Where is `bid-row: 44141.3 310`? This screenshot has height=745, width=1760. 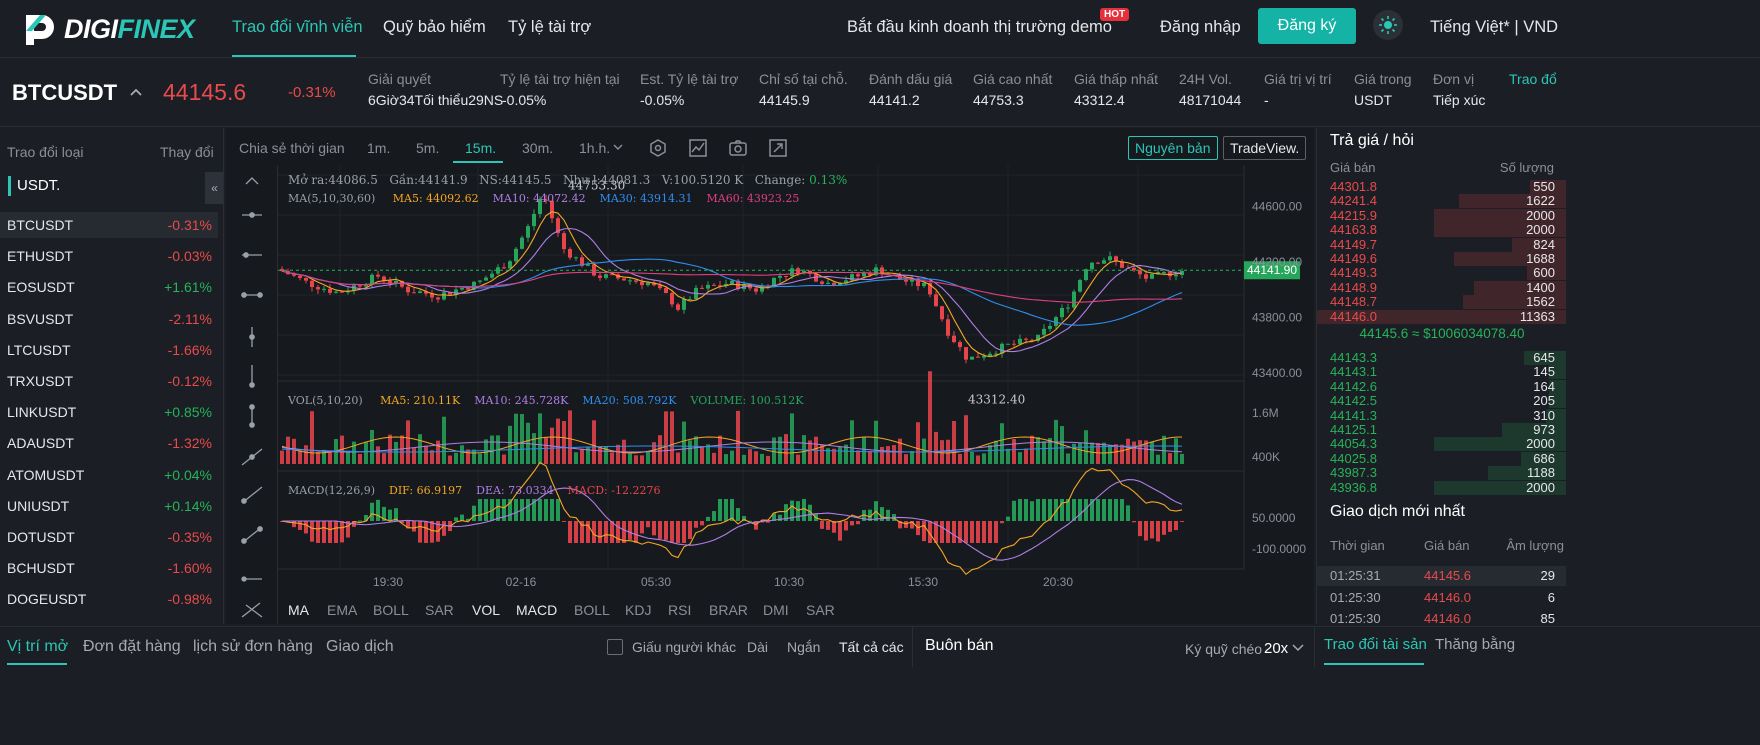
bid-row: 44141.3 310 is located at coordinates (1441, 415).